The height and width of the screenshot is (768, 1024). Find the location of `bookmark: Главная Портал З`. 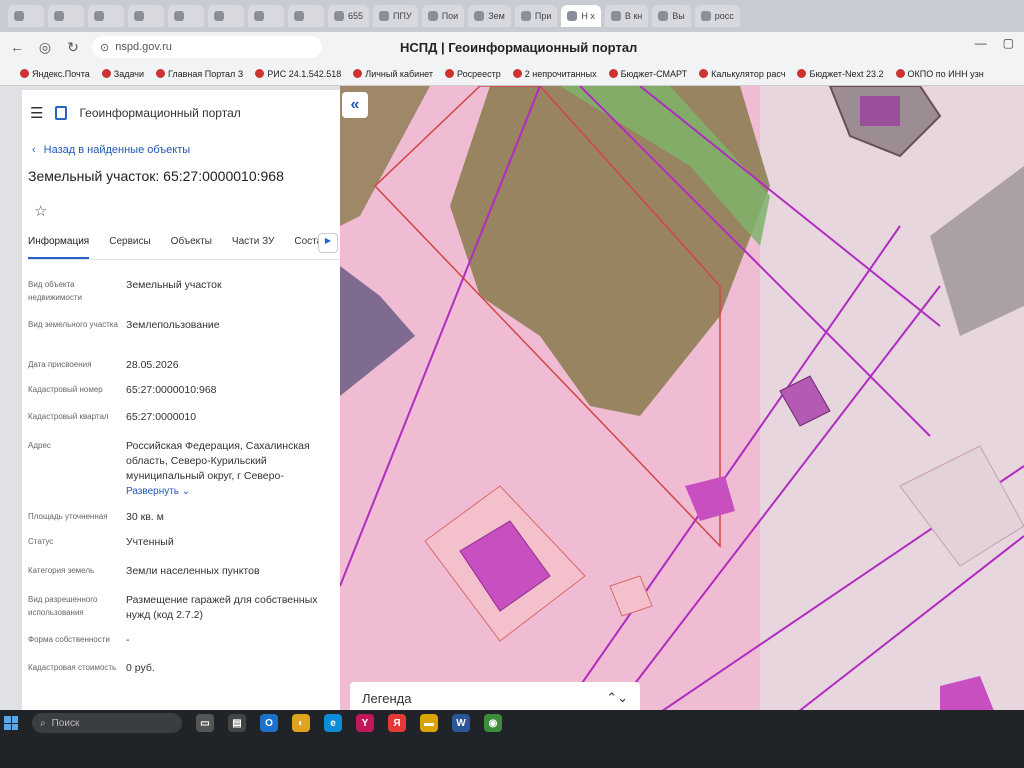

bookmark: Главная Портал З is located at coordinates (199, 73).